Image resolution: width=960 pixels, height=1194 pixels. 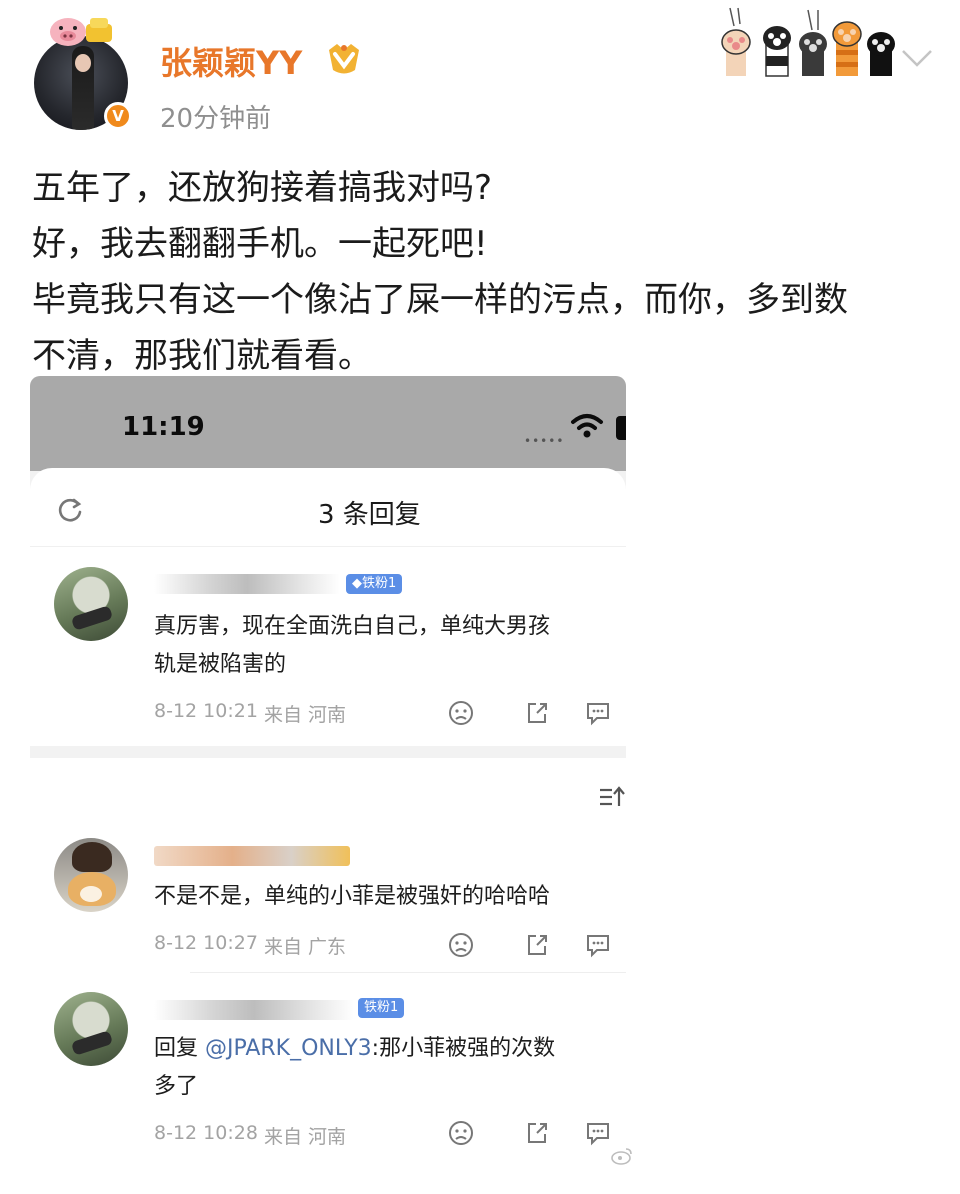 I want to click on fan-badge: 铁粉1, so click(x=381, y=1008).